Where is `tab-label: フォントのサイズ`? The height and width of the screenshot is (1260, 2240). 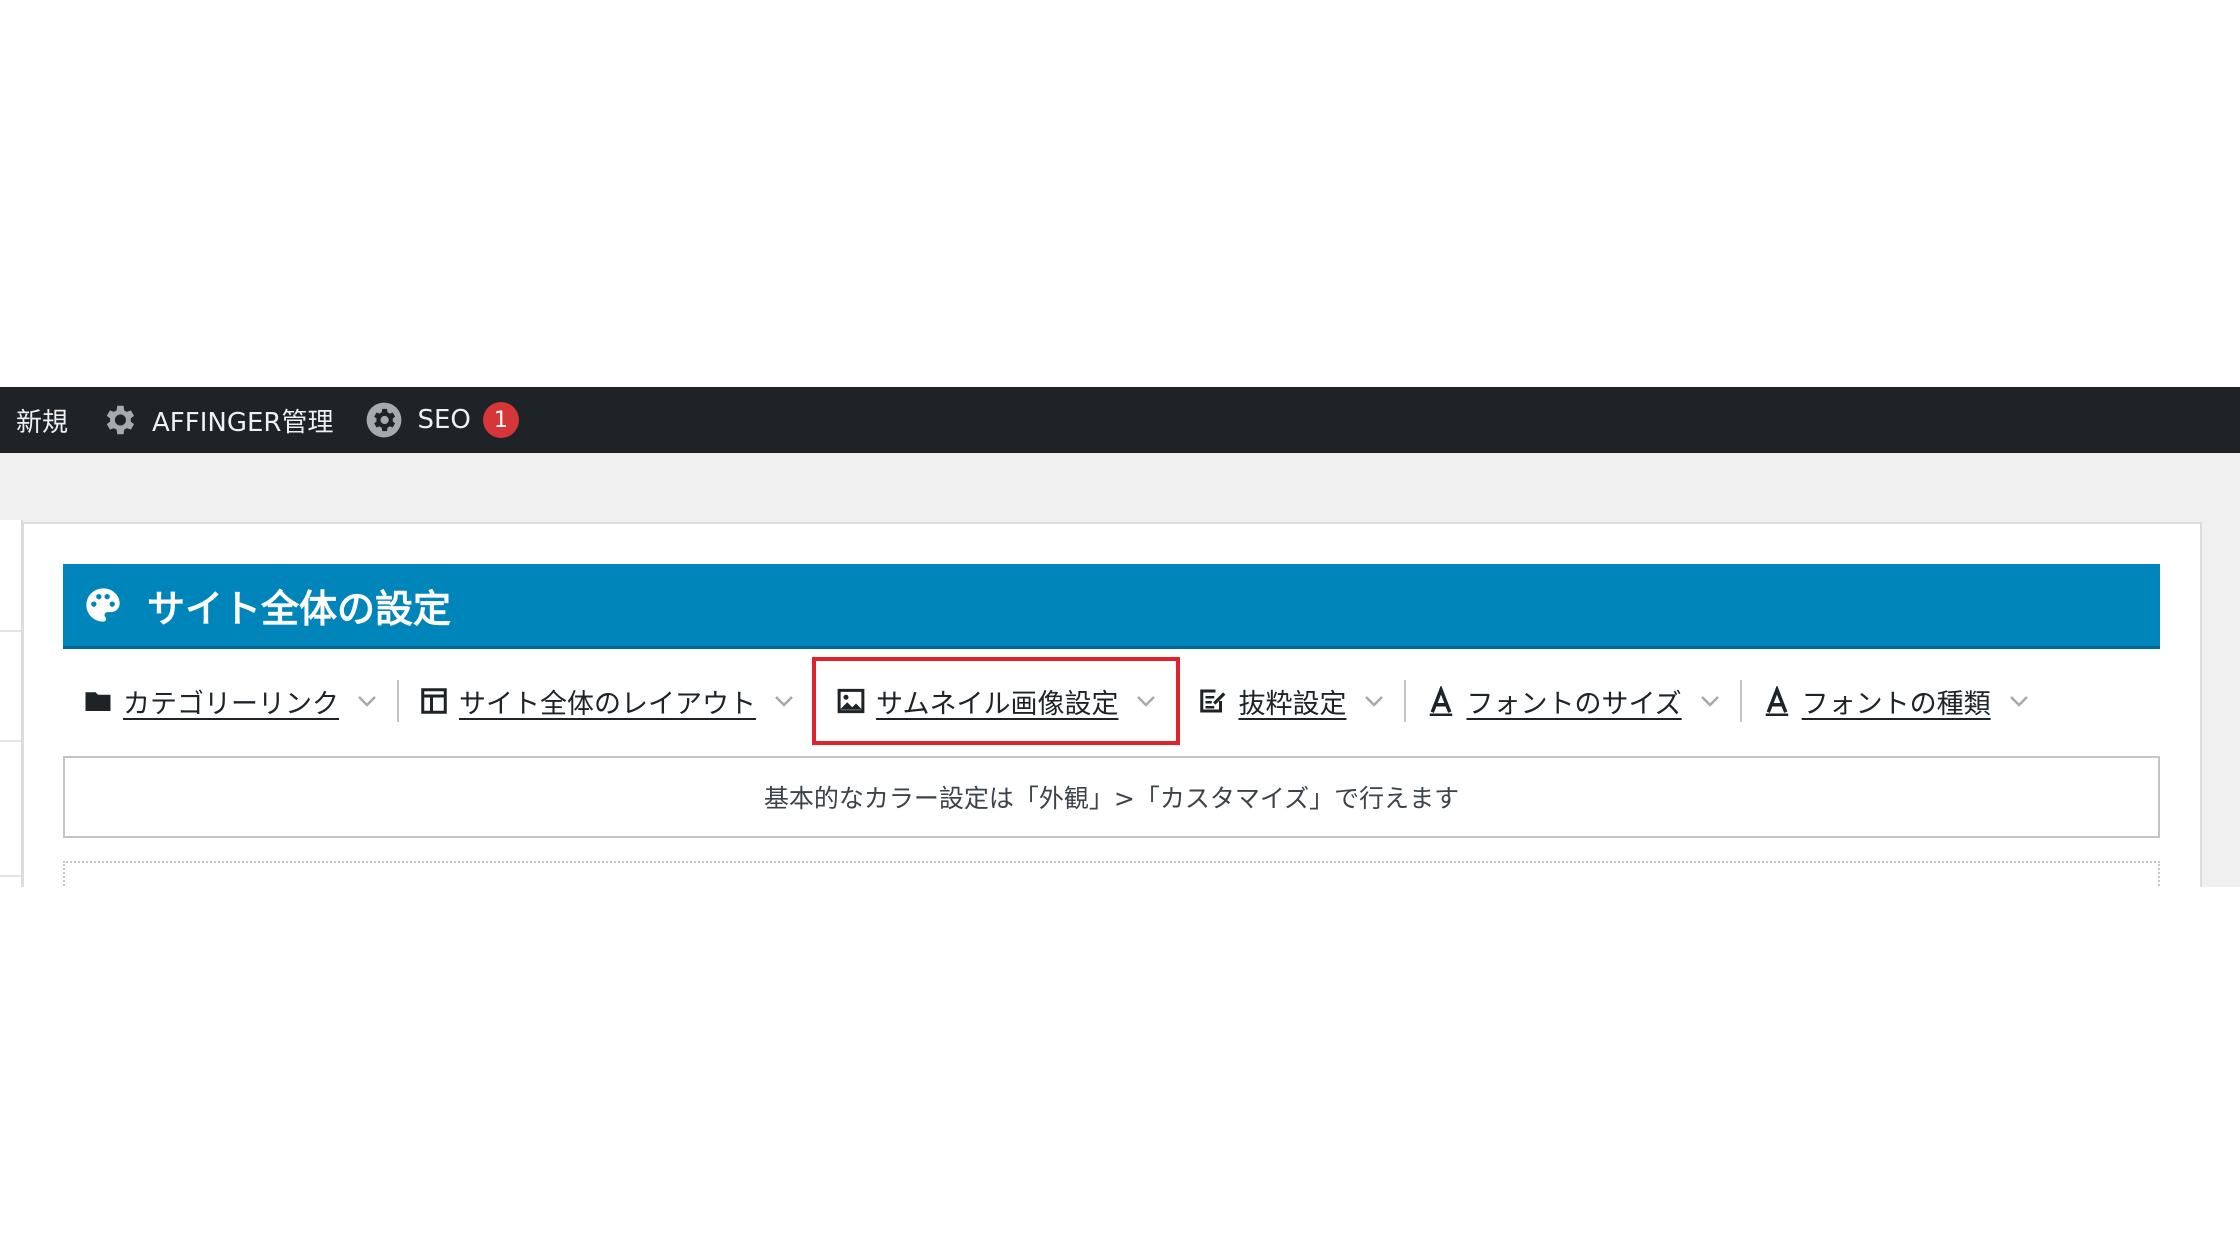
tab-label: フォントのサイズ is located at coordinates (1574, 704).